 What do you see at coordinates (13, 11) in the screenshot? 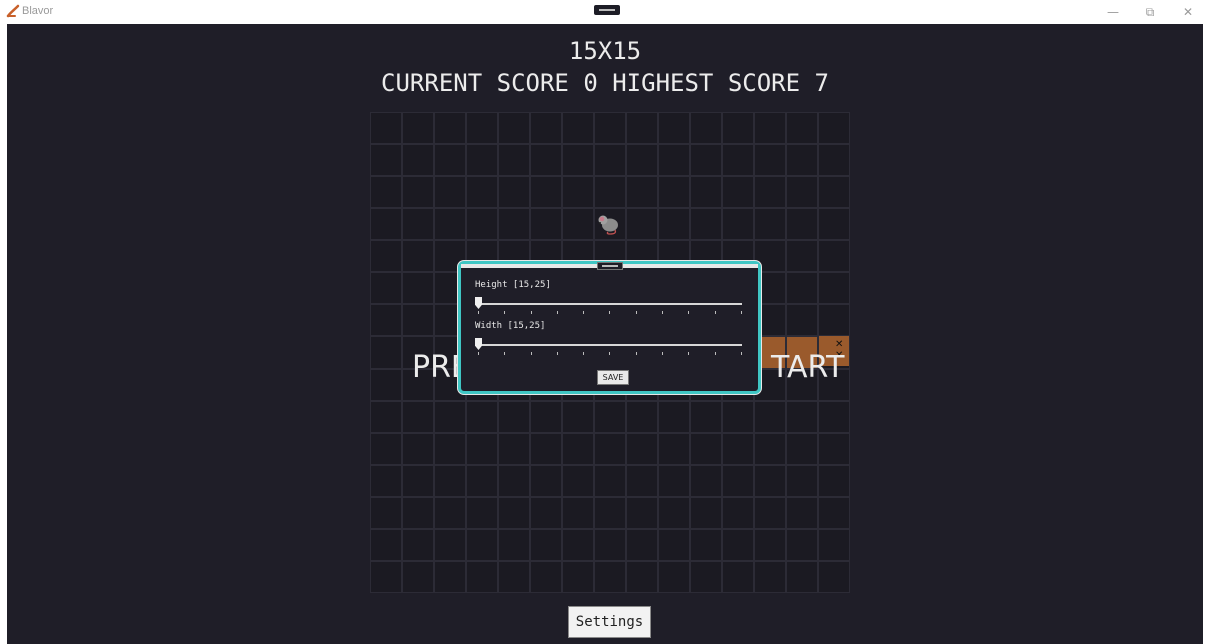
I see `app-logo-icon` at bounding box center [13, 11].